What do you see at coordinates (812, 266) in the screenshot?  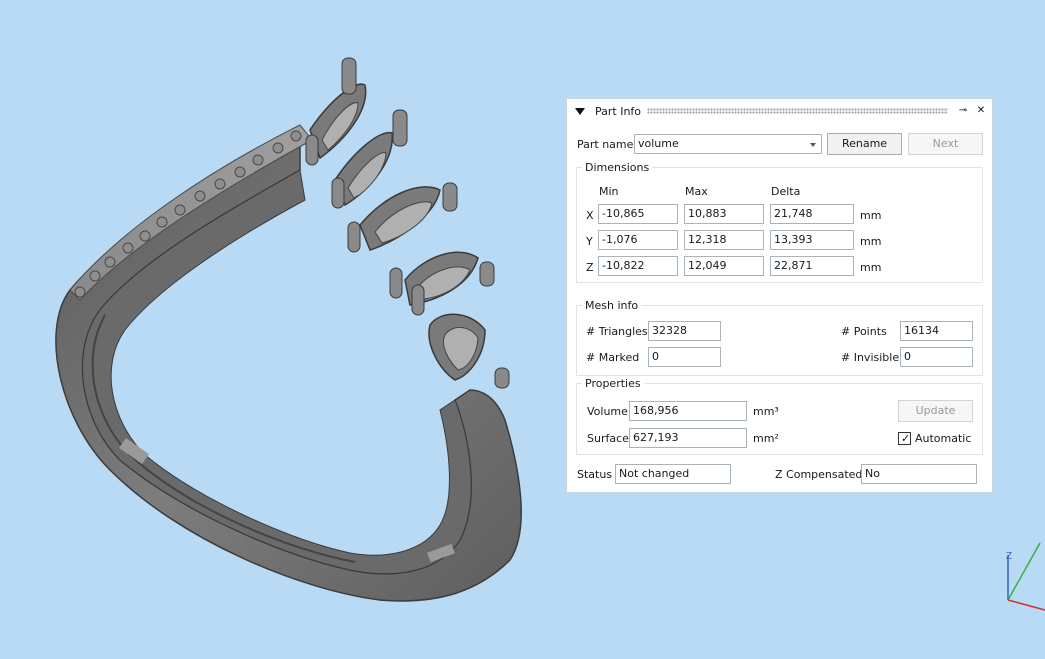 I see `z-delta-field: 22,871` at bounding box center [812, 266].